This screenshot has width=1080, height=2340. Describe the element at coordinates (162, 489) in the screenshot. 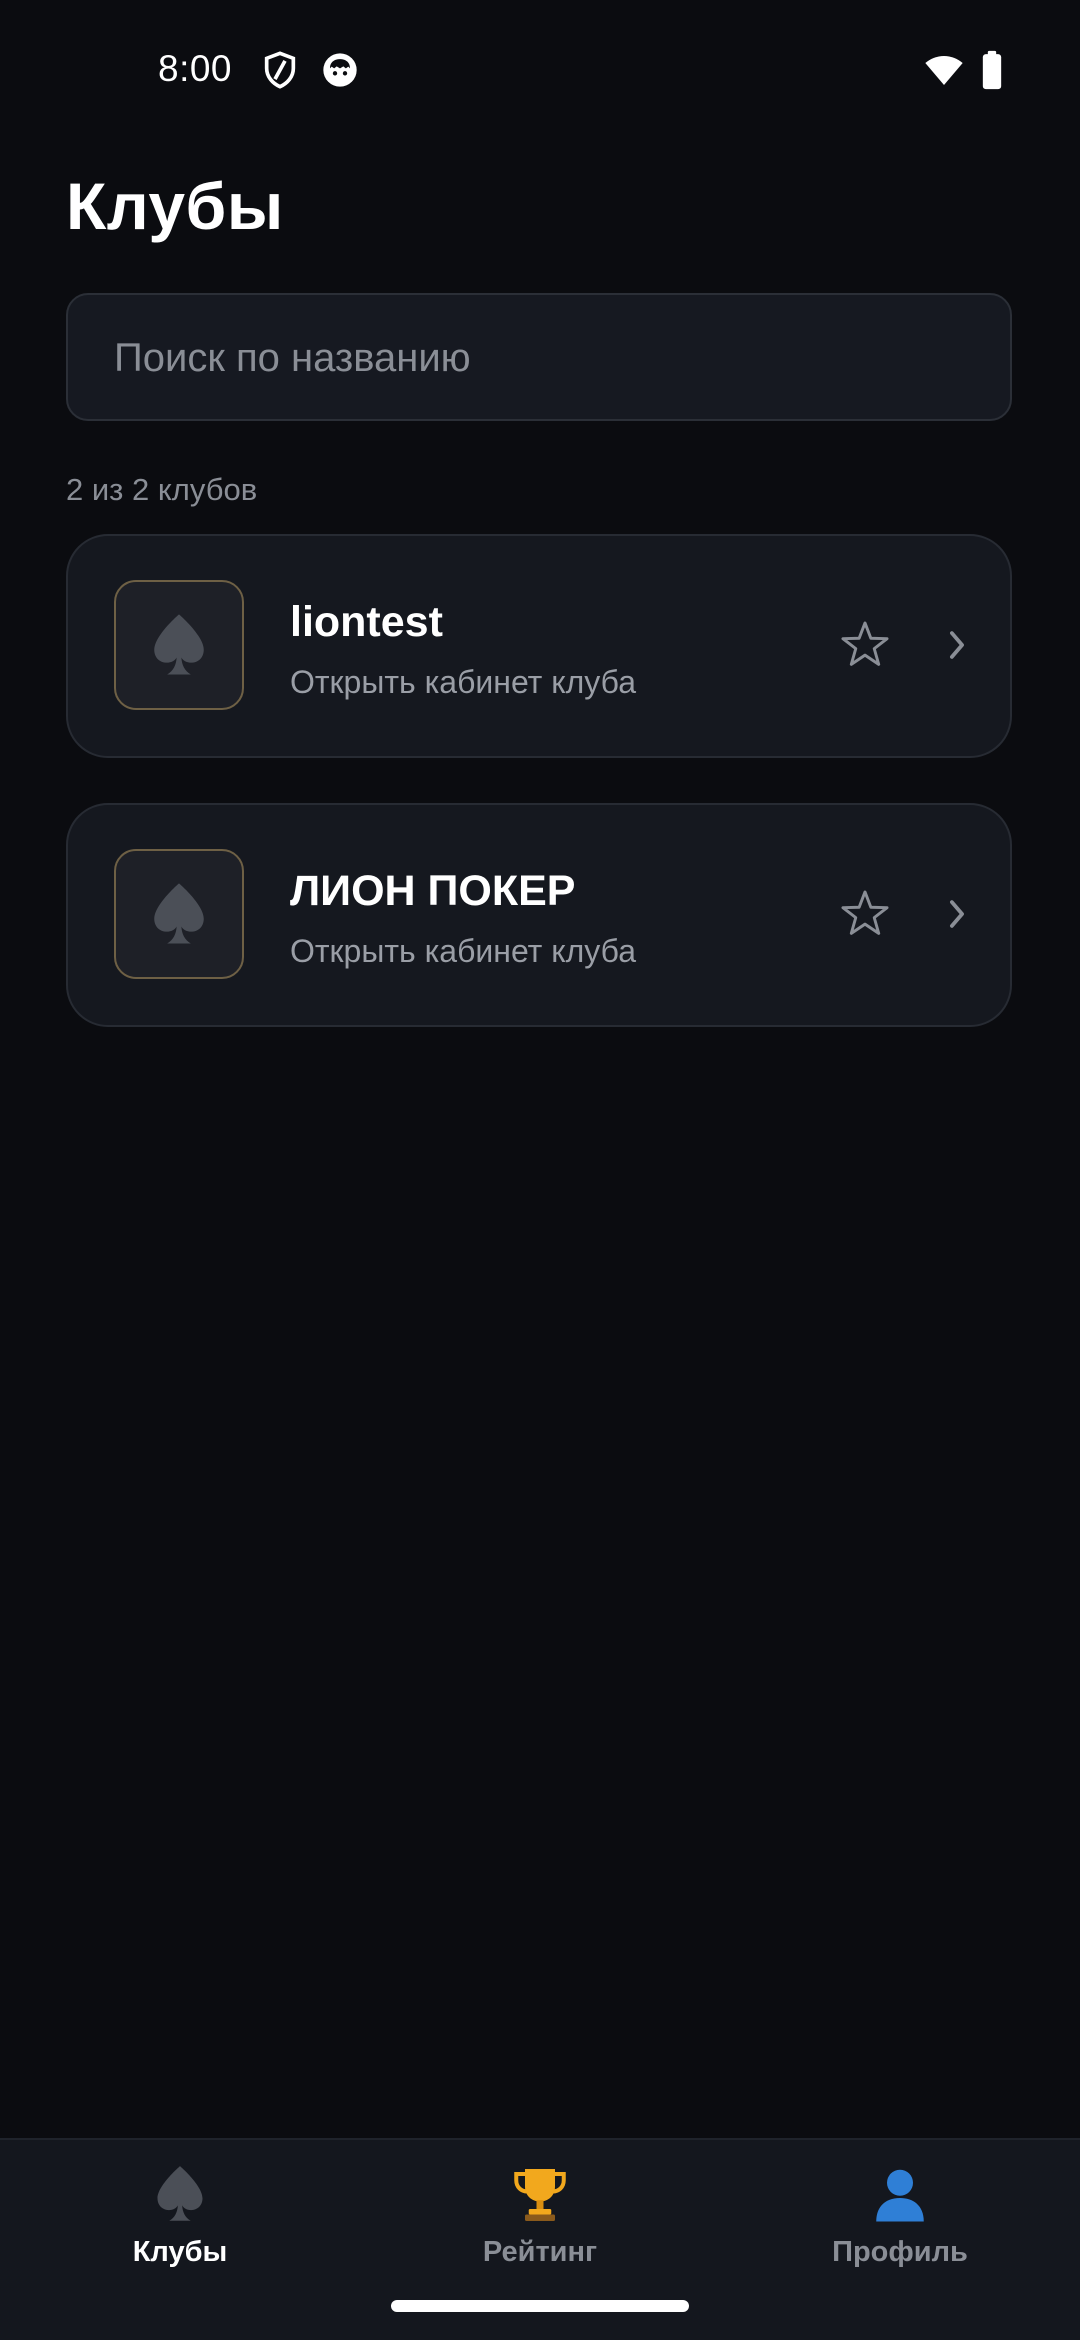

I see `club-count: 2 из 2 клубов` at that location.